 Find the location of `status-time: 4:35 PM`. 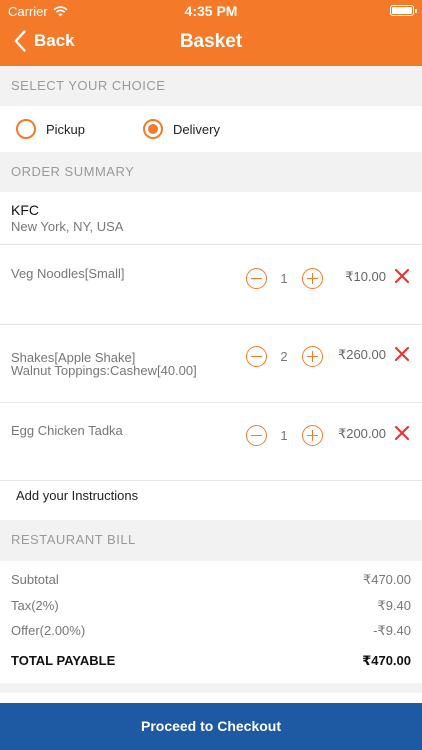

status-time: 4:35 PM is located at coordinates (211, 11).